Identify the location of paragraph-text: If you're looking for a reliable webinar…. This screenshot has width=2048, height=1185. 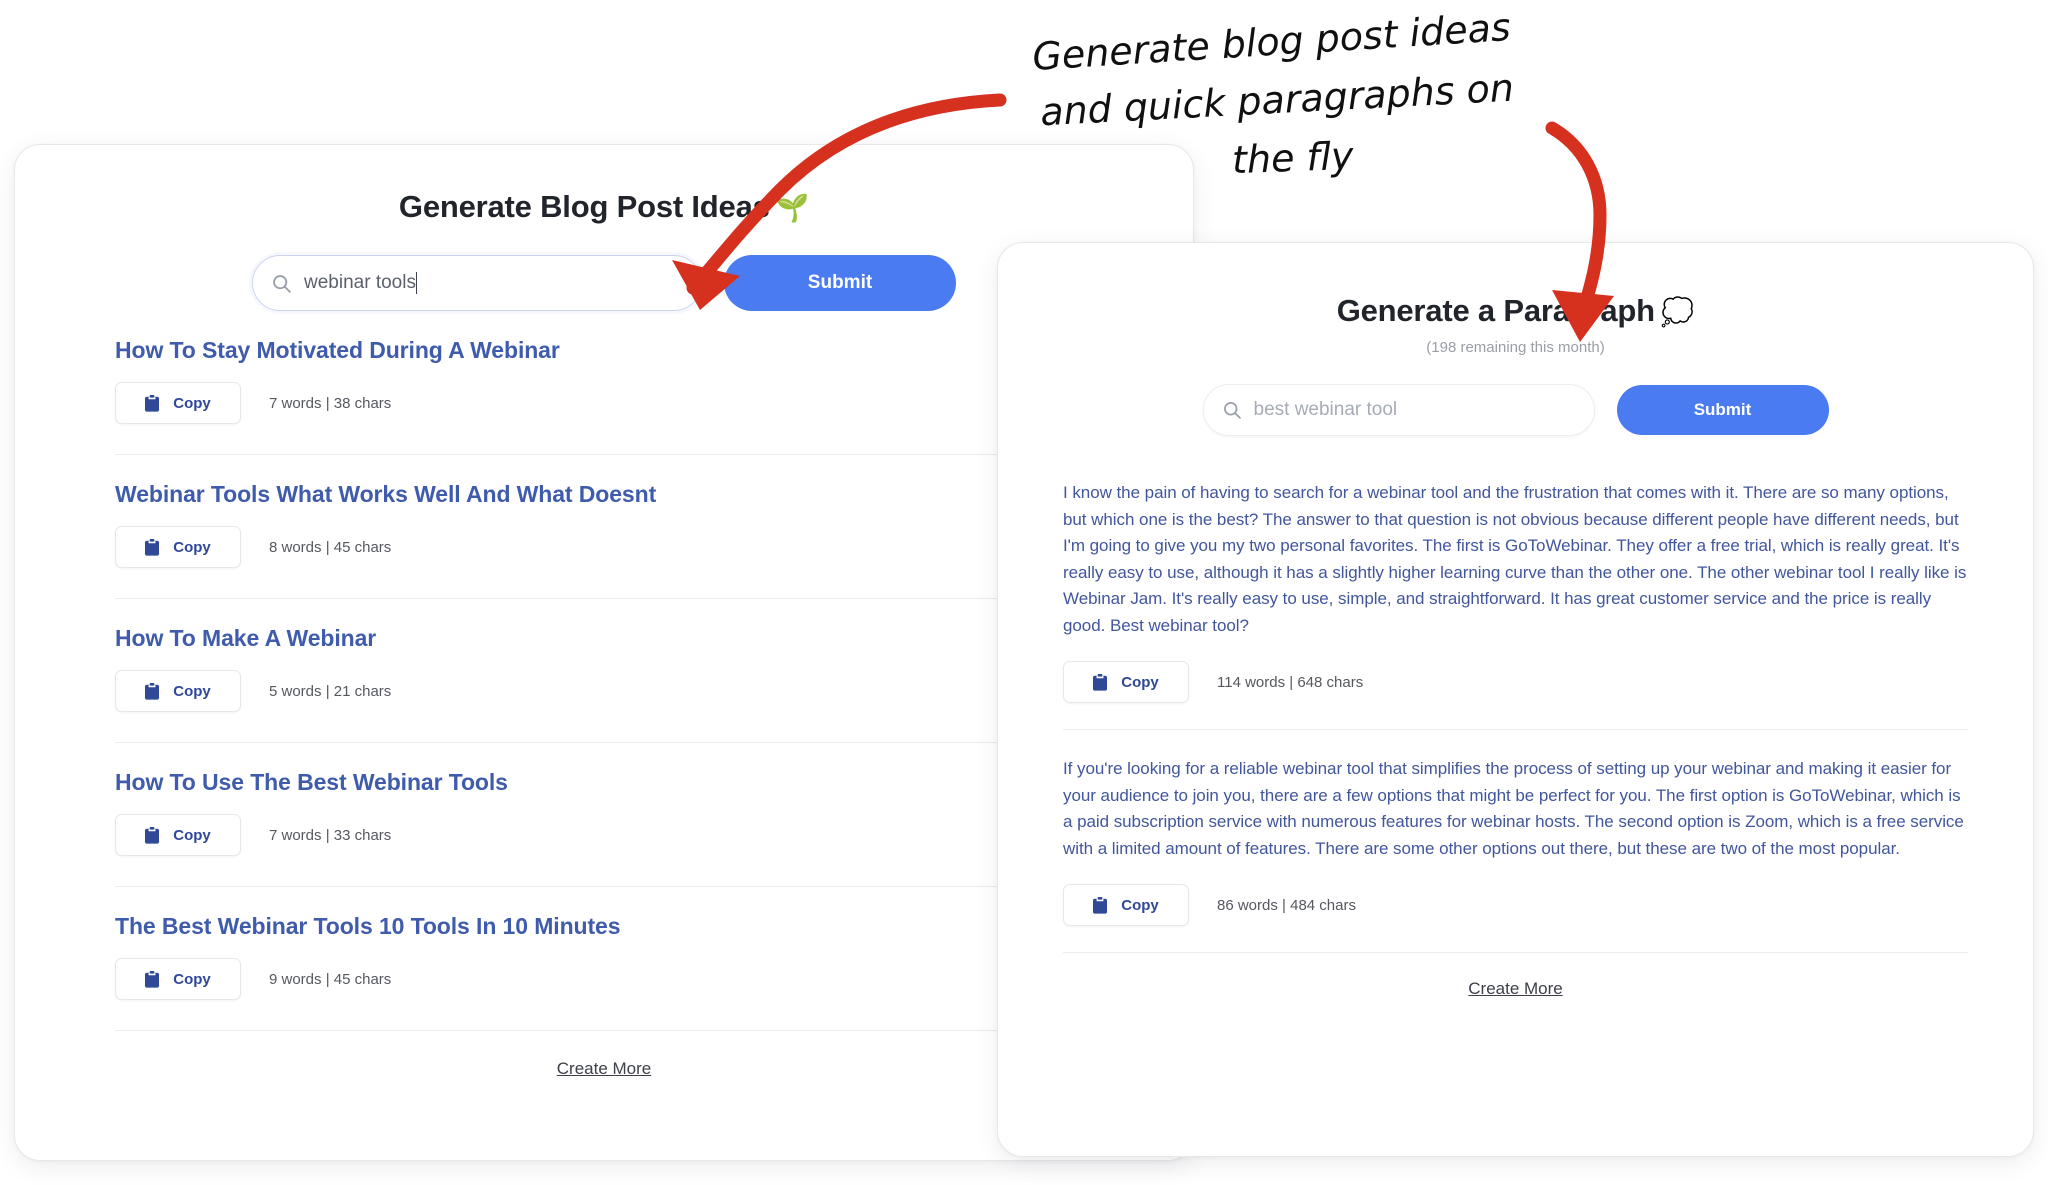
(1513, 808).